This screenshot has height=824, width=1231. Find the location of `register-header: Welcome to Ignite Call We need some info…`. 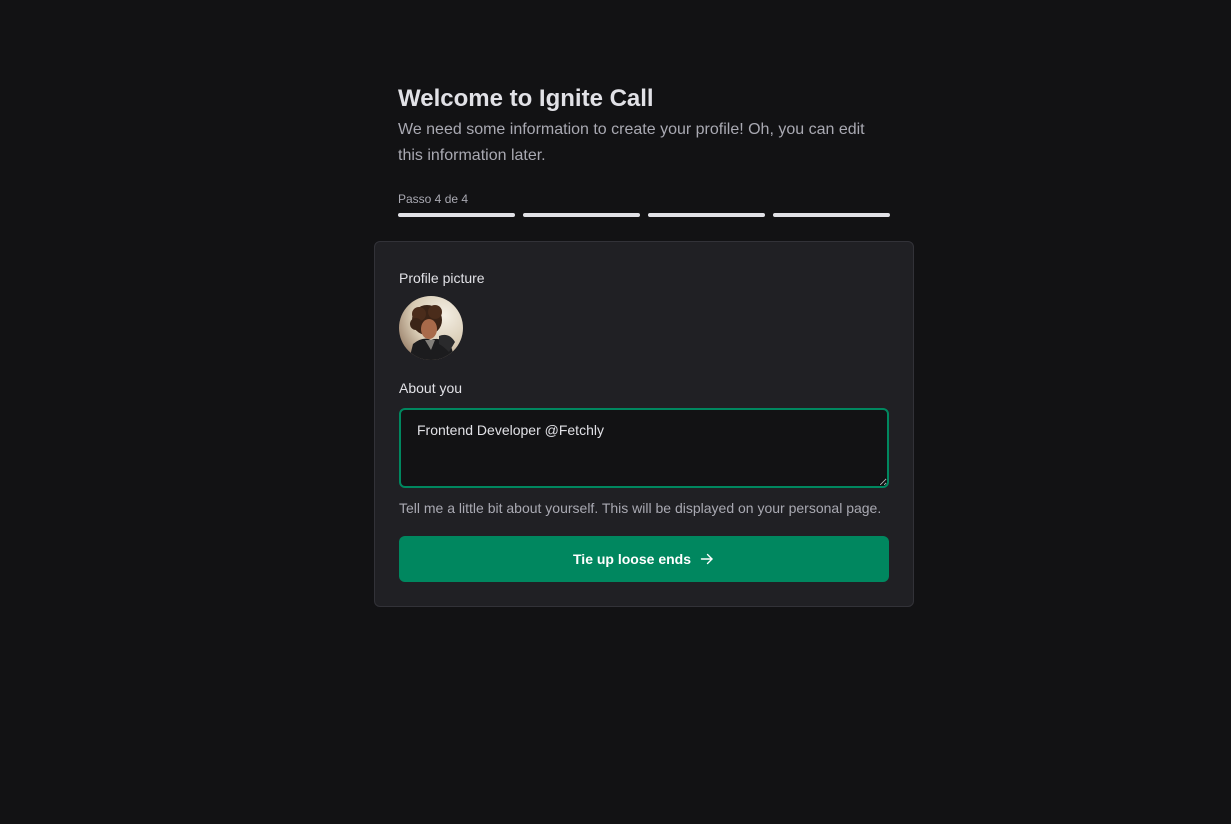

register-header: Welcome to Ignite Call We need some info… is located at coordinates (644, 150).